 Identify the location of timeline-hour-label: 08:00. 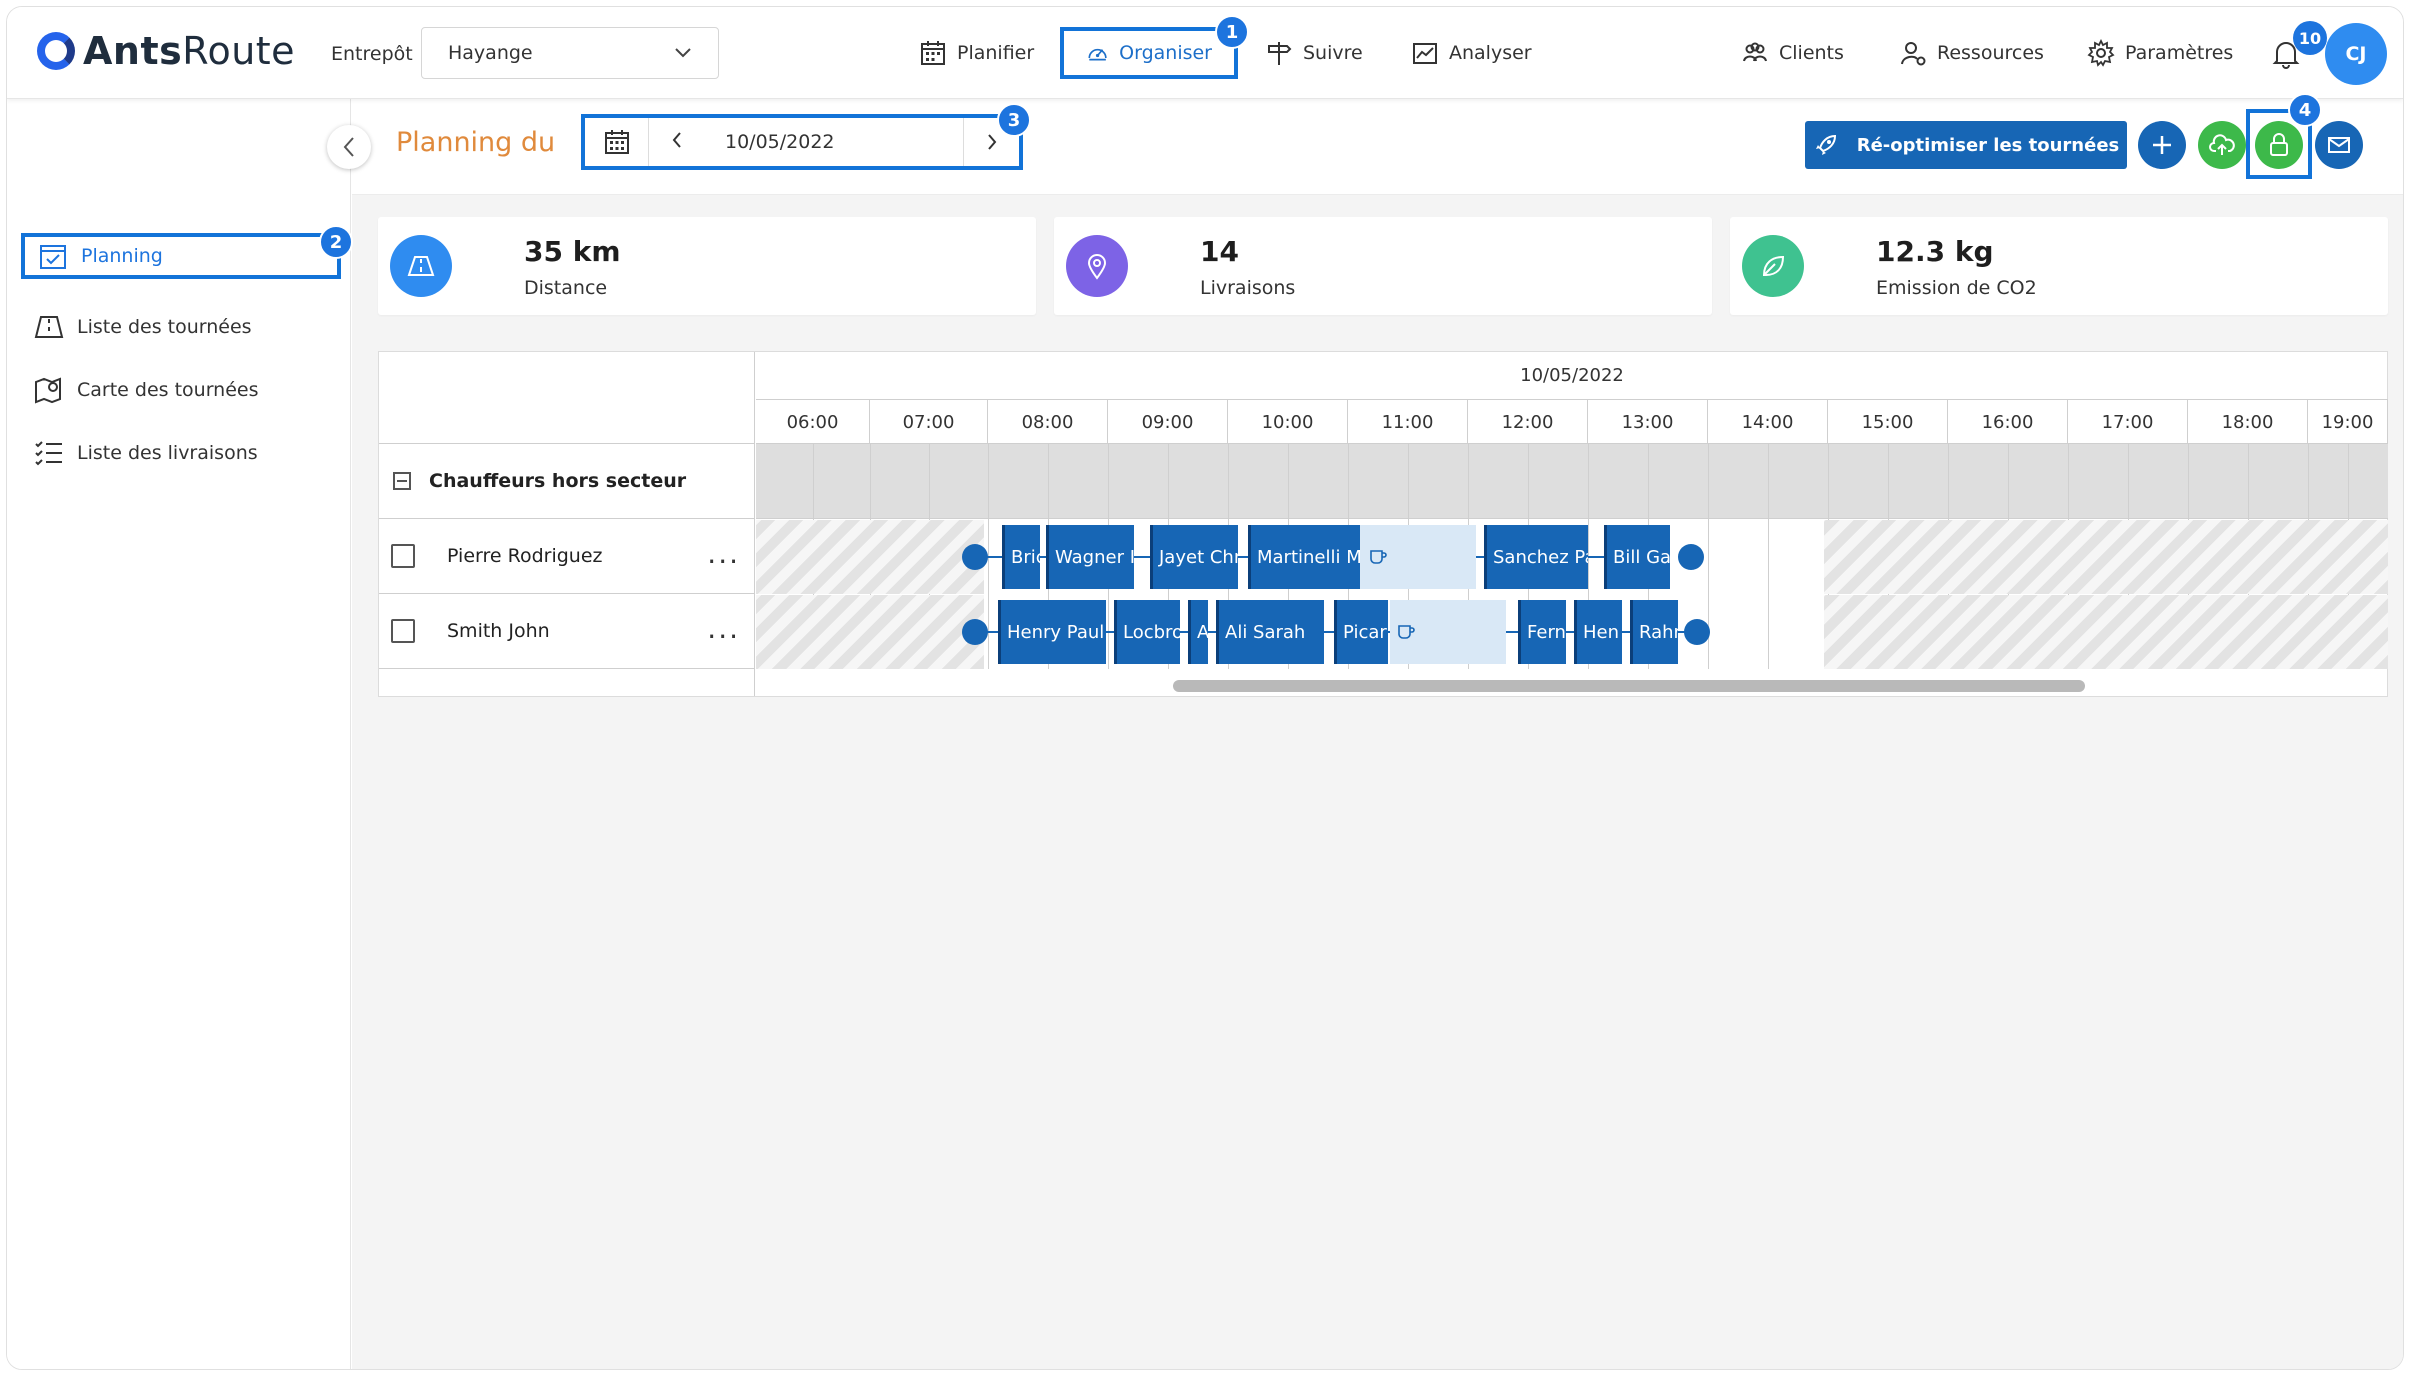
(1048, 422).